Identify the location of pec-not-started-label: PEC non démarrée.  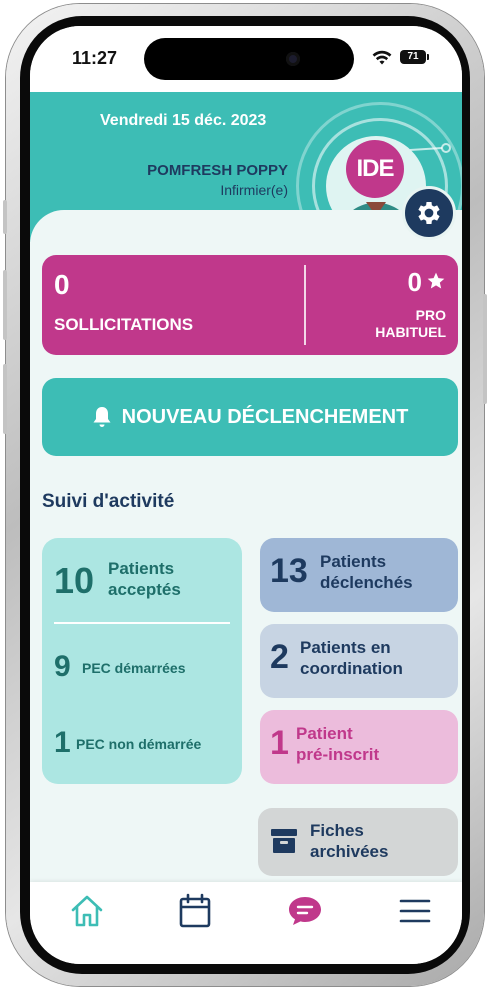
(139, 744).